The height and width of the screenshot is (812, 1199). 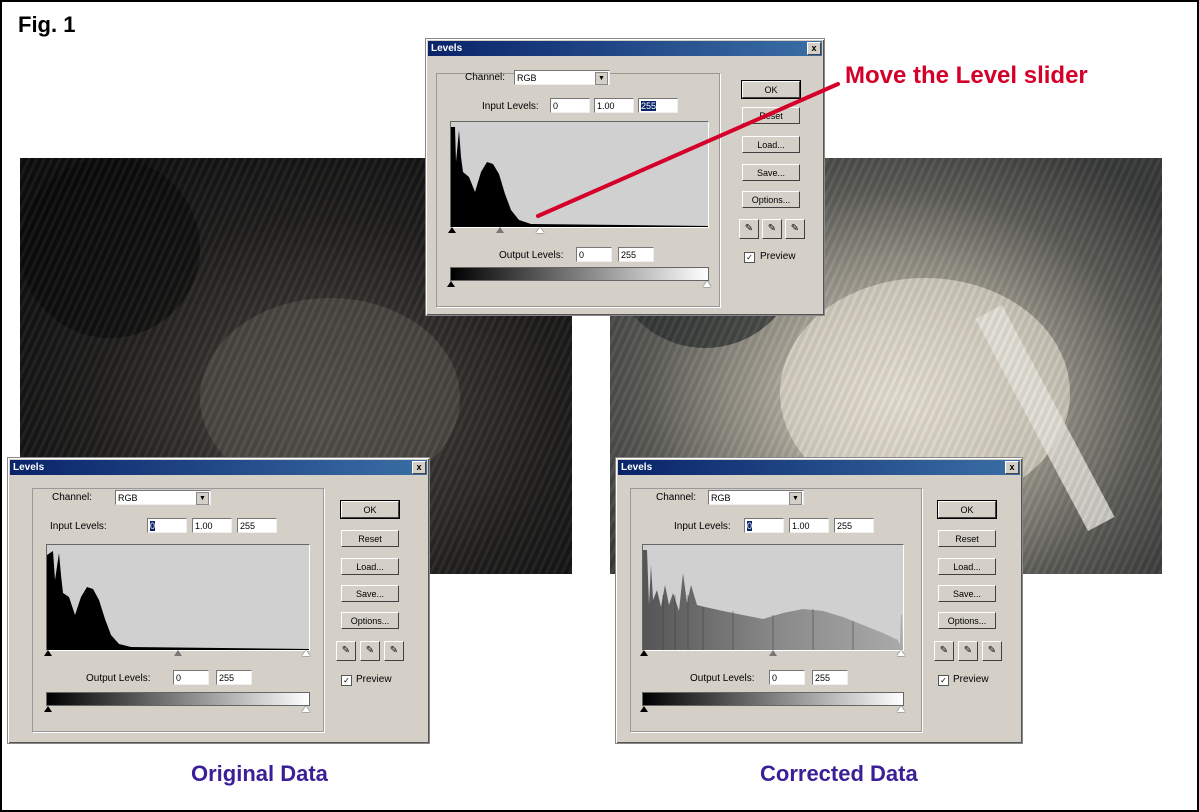 I want to click on caption-corrected: Corrected Data, so click(x=839, y=773).